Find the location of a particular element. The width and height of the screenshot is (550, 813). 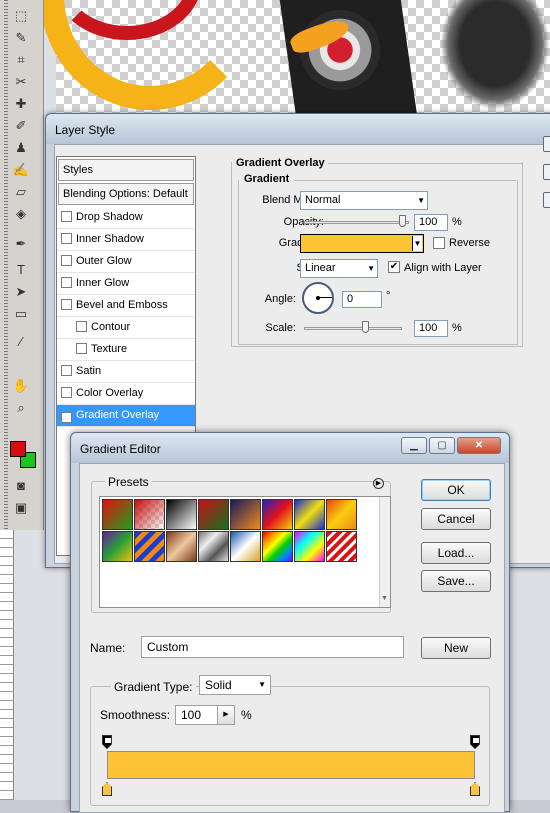

brush-icon: ✐ is located at coordinates (21, 126).